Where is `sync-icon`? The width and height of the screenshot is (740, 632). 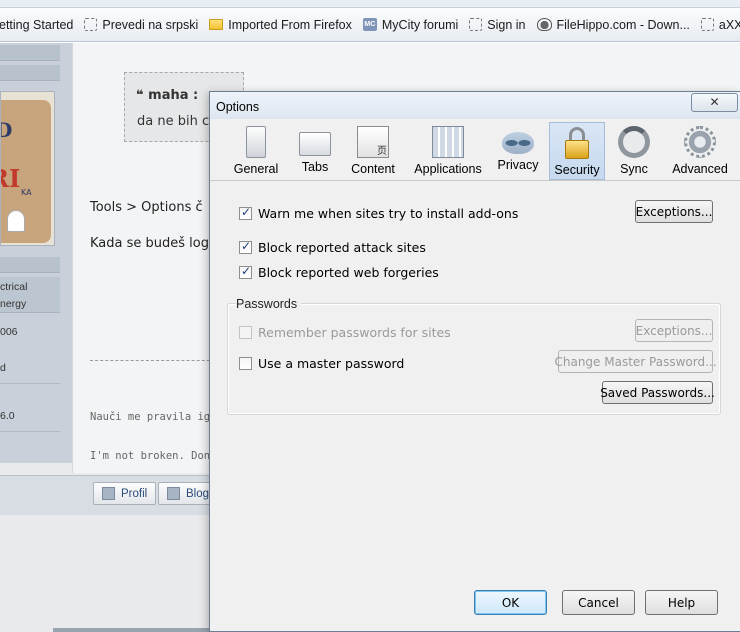 sync-icon is located at coordinates (634, 142).